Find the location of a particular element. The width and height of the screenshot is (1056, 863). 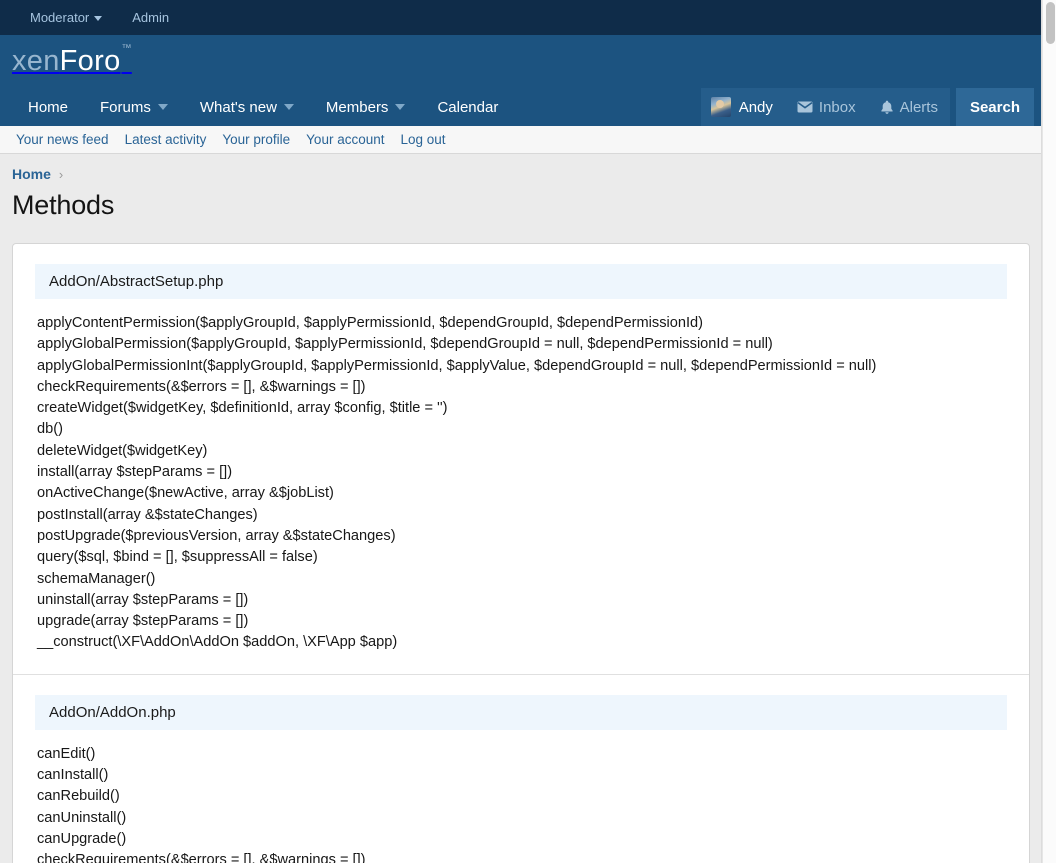

topbar-item-admin: Admin is located at coordinates (150, 17).